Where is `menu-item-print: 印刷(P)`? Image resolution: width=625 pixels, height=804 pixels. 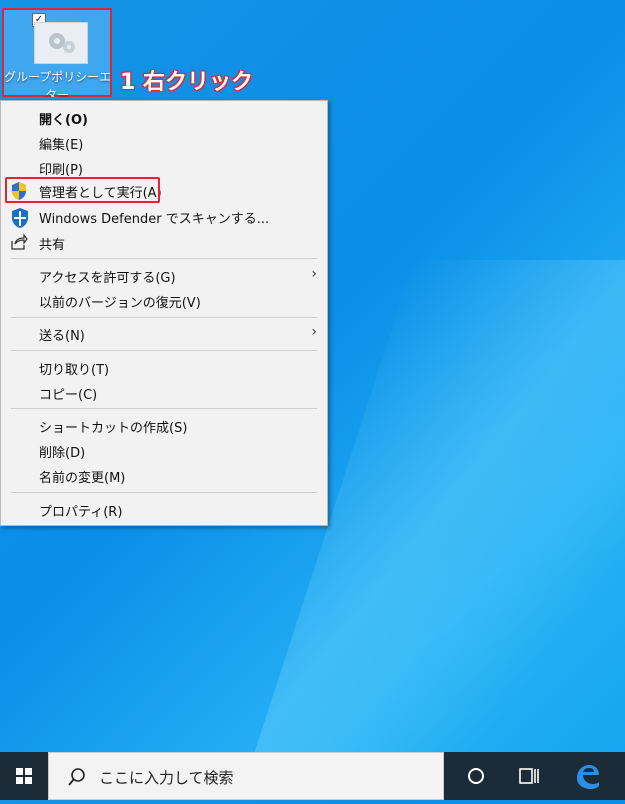 menu-item-print: 印刷(P) is located at coordinates (164, 167).